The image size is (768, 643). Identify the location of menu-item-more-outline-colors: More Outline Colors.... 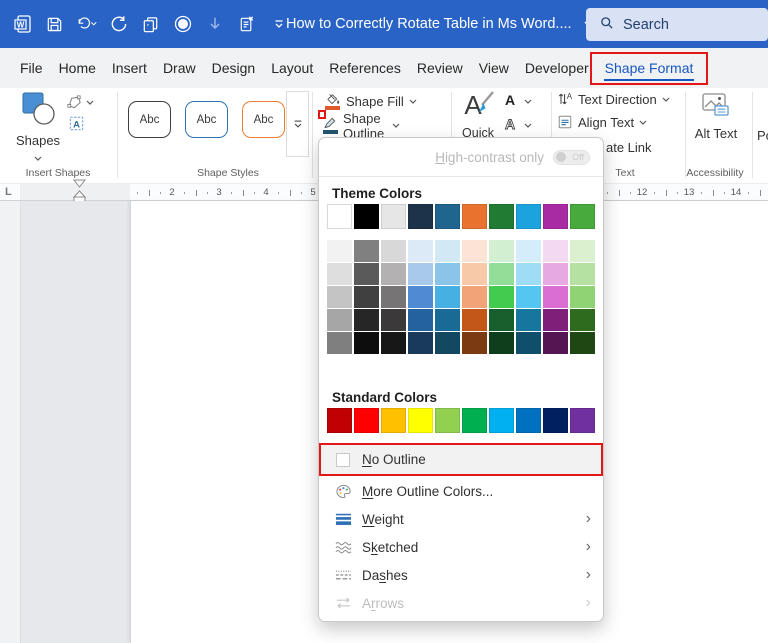
(461, 491).